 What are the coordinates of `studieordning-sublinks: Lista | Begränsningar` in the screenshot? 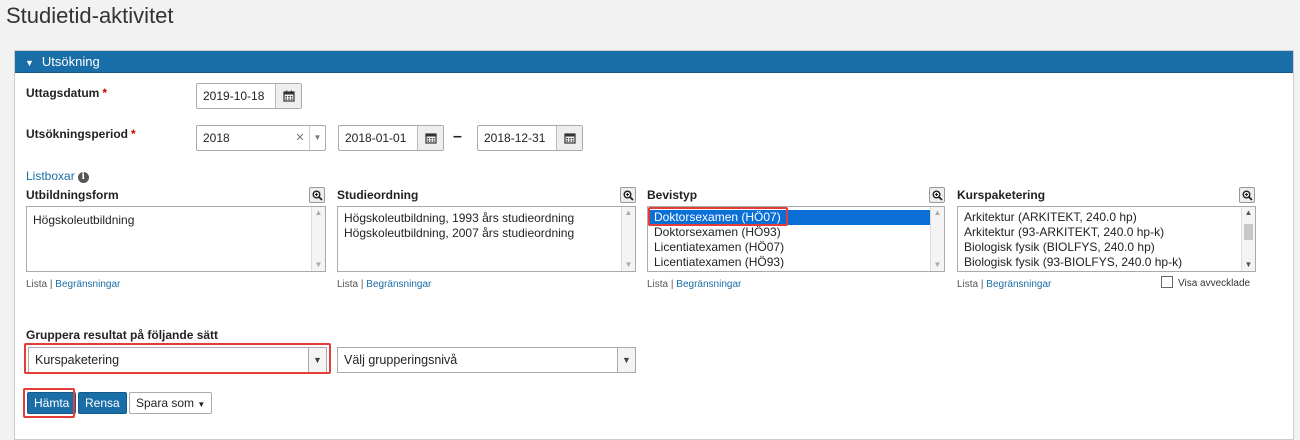 It's located at (384, 284).